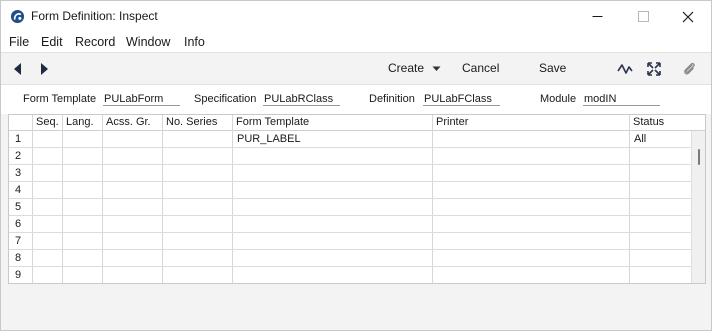  What do you see at coordinates (18, 207) in the screenshot?
I see `row-number: 5` at bounding box center [18, 207].